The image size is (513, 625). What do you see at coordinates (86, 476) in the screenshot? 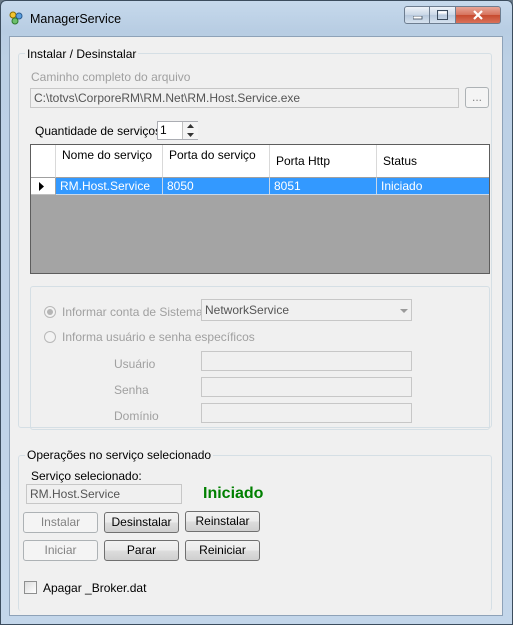
I see `selected-service-label: Serviço selecionado:` at bounding box center [86, 476].